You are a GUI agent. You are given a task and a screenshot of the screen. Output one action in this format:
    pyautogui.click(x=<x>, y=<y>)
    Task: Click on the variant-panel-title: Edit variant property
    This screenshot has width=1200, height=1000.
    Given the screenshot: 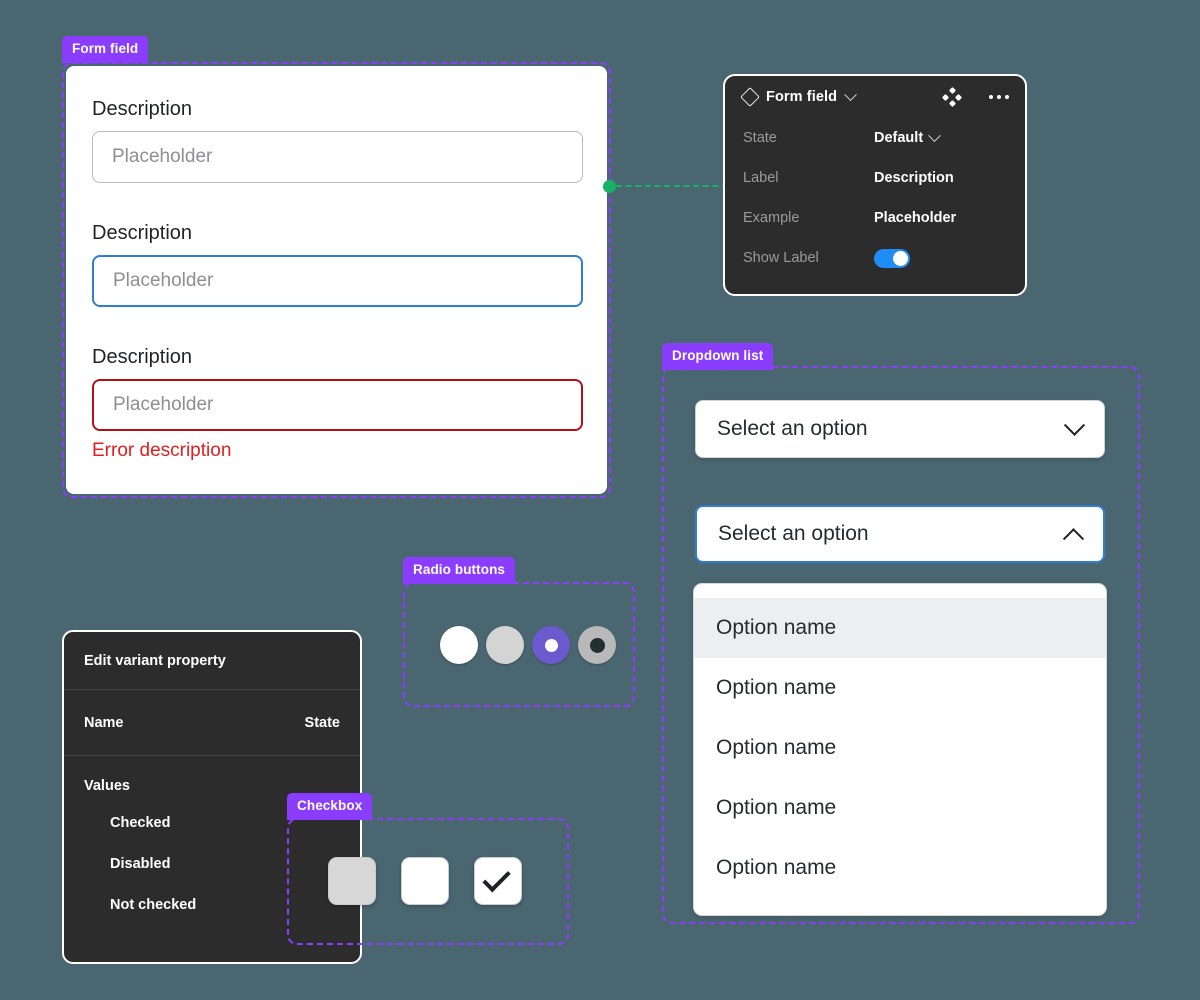 What is the action you would take?
    pyautogui.click(x=212, y=661)
    